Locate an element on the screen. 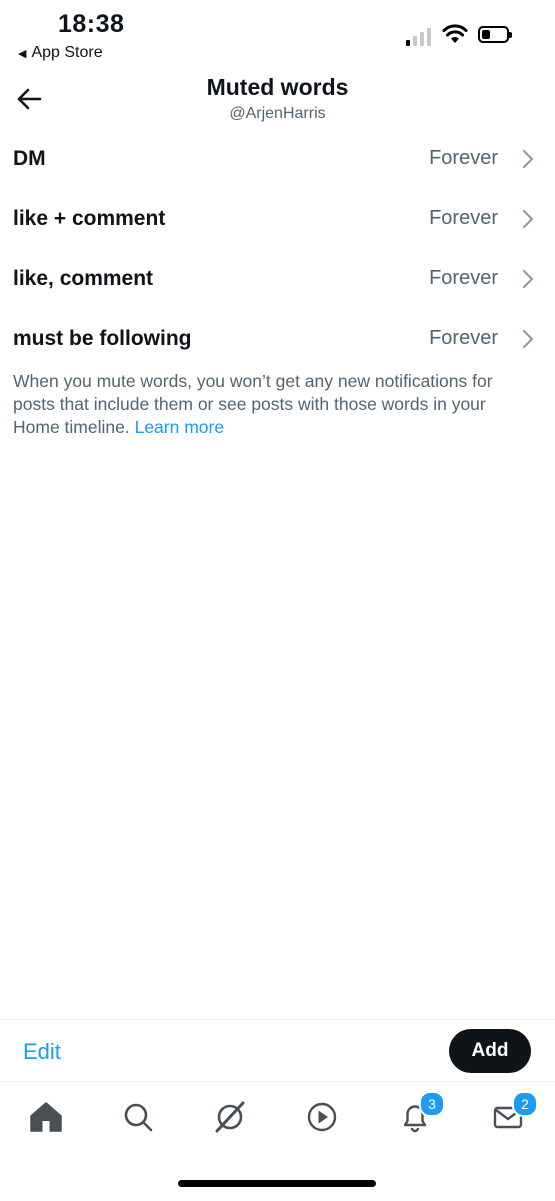 The width and height of the screenshot is (555, 1201). muted-word-row: must be following Forever is located at coordinates (277, 339).